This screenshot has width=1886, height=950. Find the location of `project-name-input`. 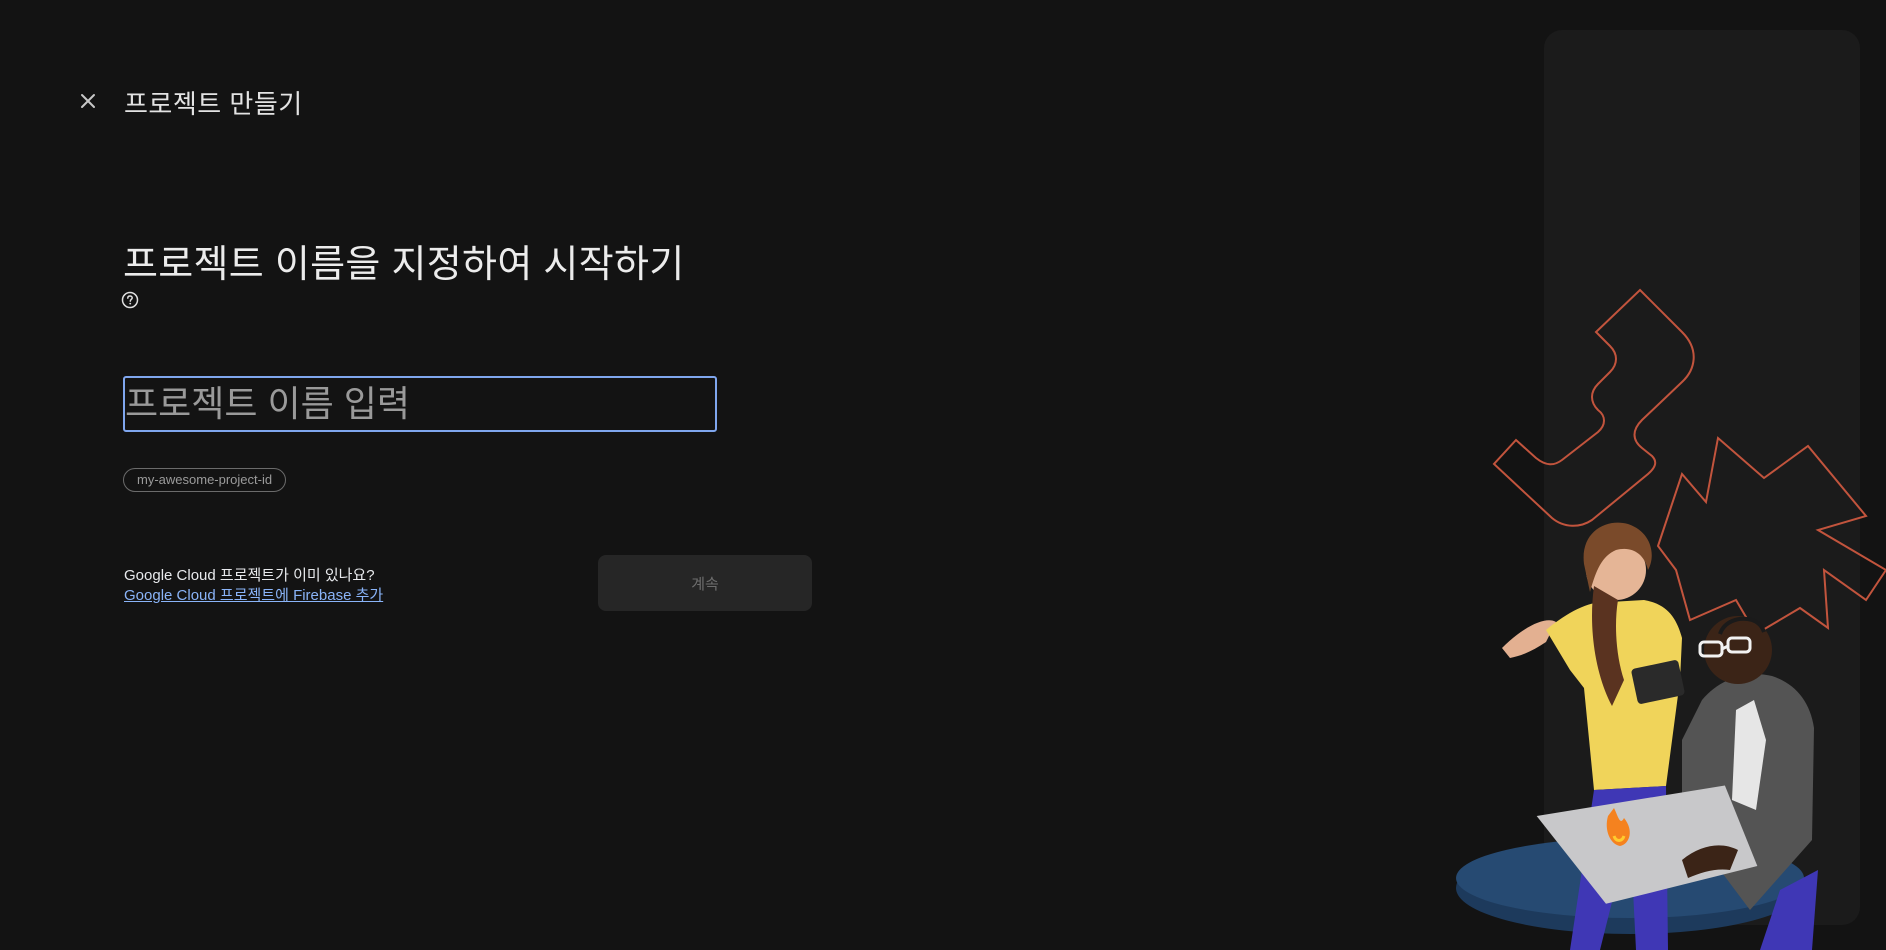

project-name-input is located at coordinates (420, 404).